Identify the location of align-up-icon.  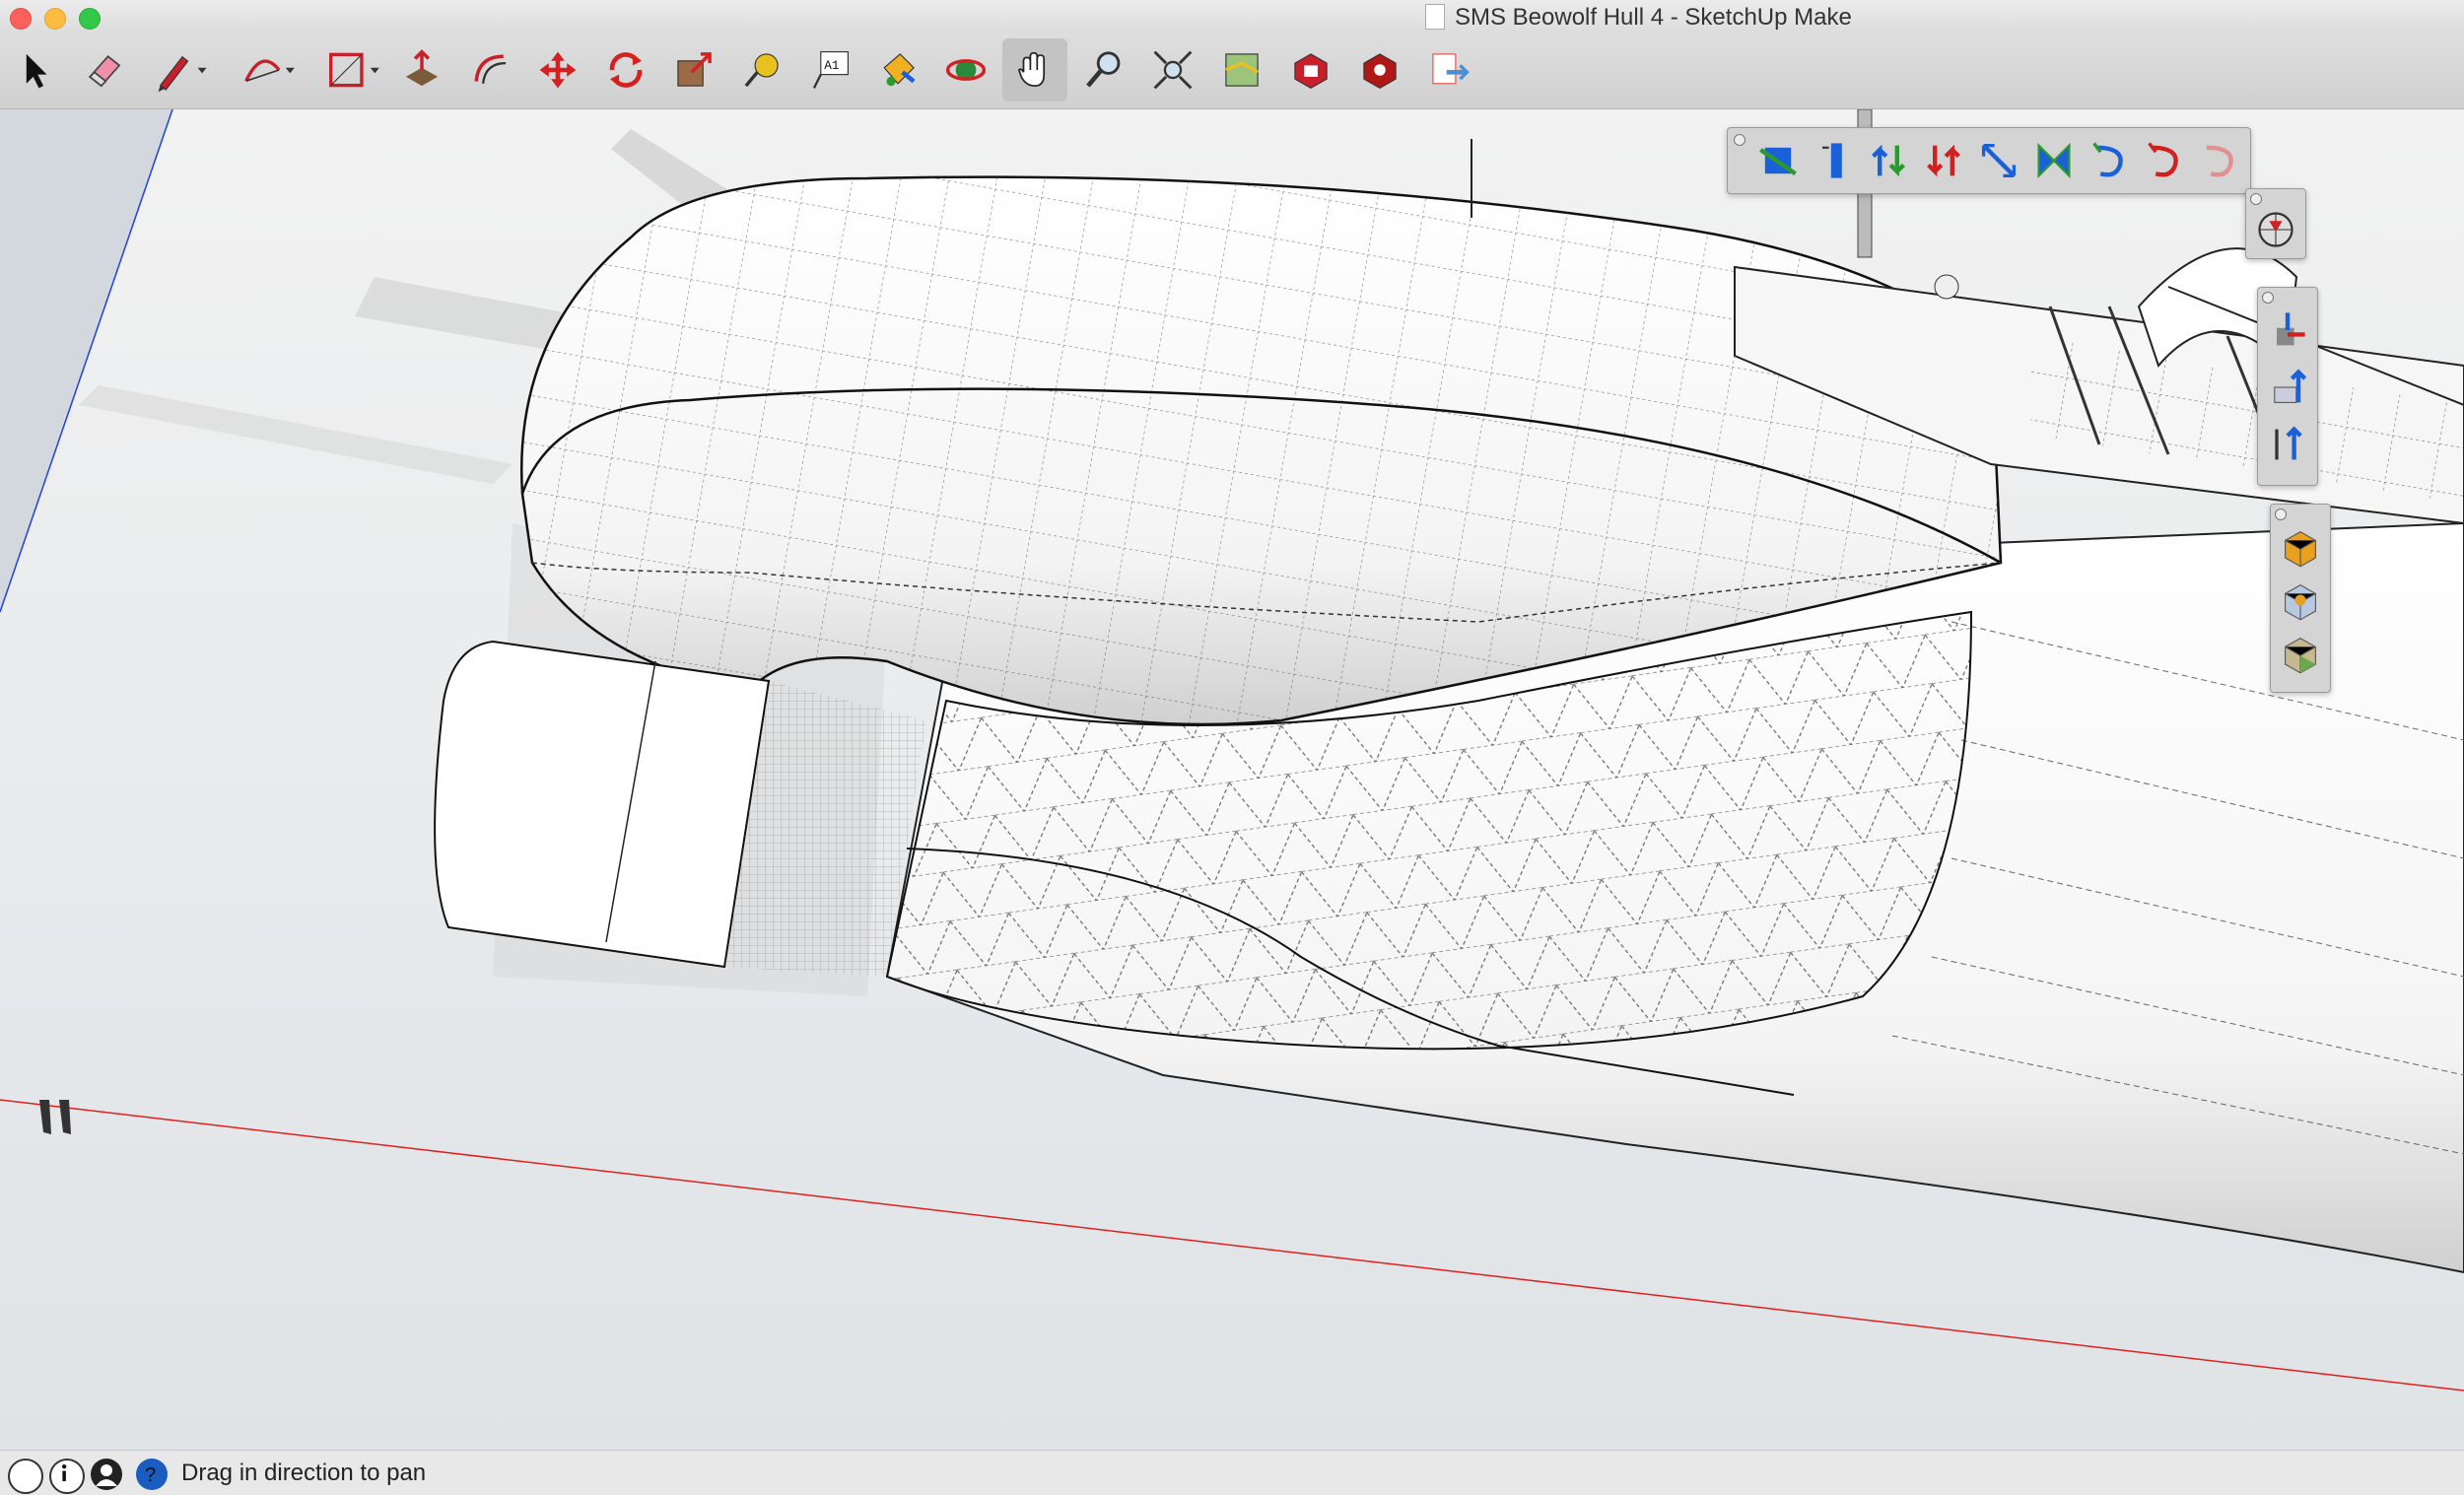
(2290, 386).